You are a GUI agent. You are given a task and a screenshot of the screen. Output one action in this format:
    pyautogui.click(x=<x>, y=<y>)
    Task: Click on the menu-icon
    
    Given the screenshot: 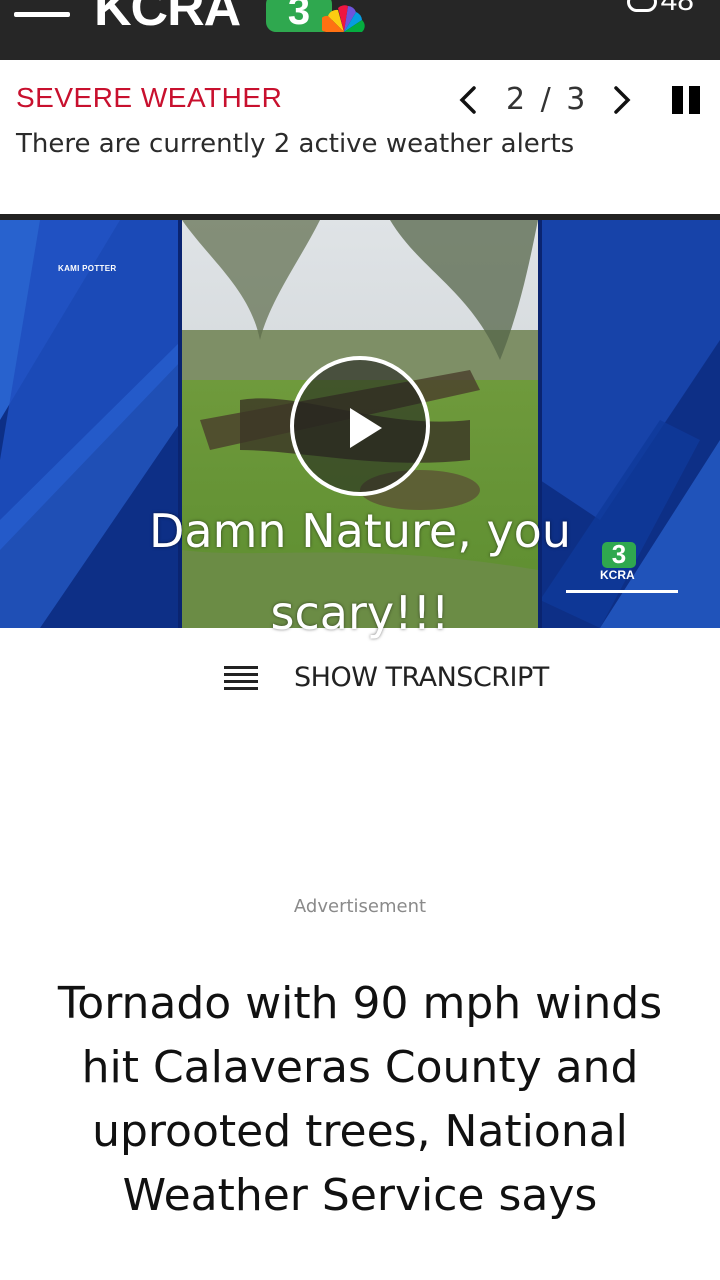 What is the action you would take?
    pyautogui.click(x=42, y=11)
    